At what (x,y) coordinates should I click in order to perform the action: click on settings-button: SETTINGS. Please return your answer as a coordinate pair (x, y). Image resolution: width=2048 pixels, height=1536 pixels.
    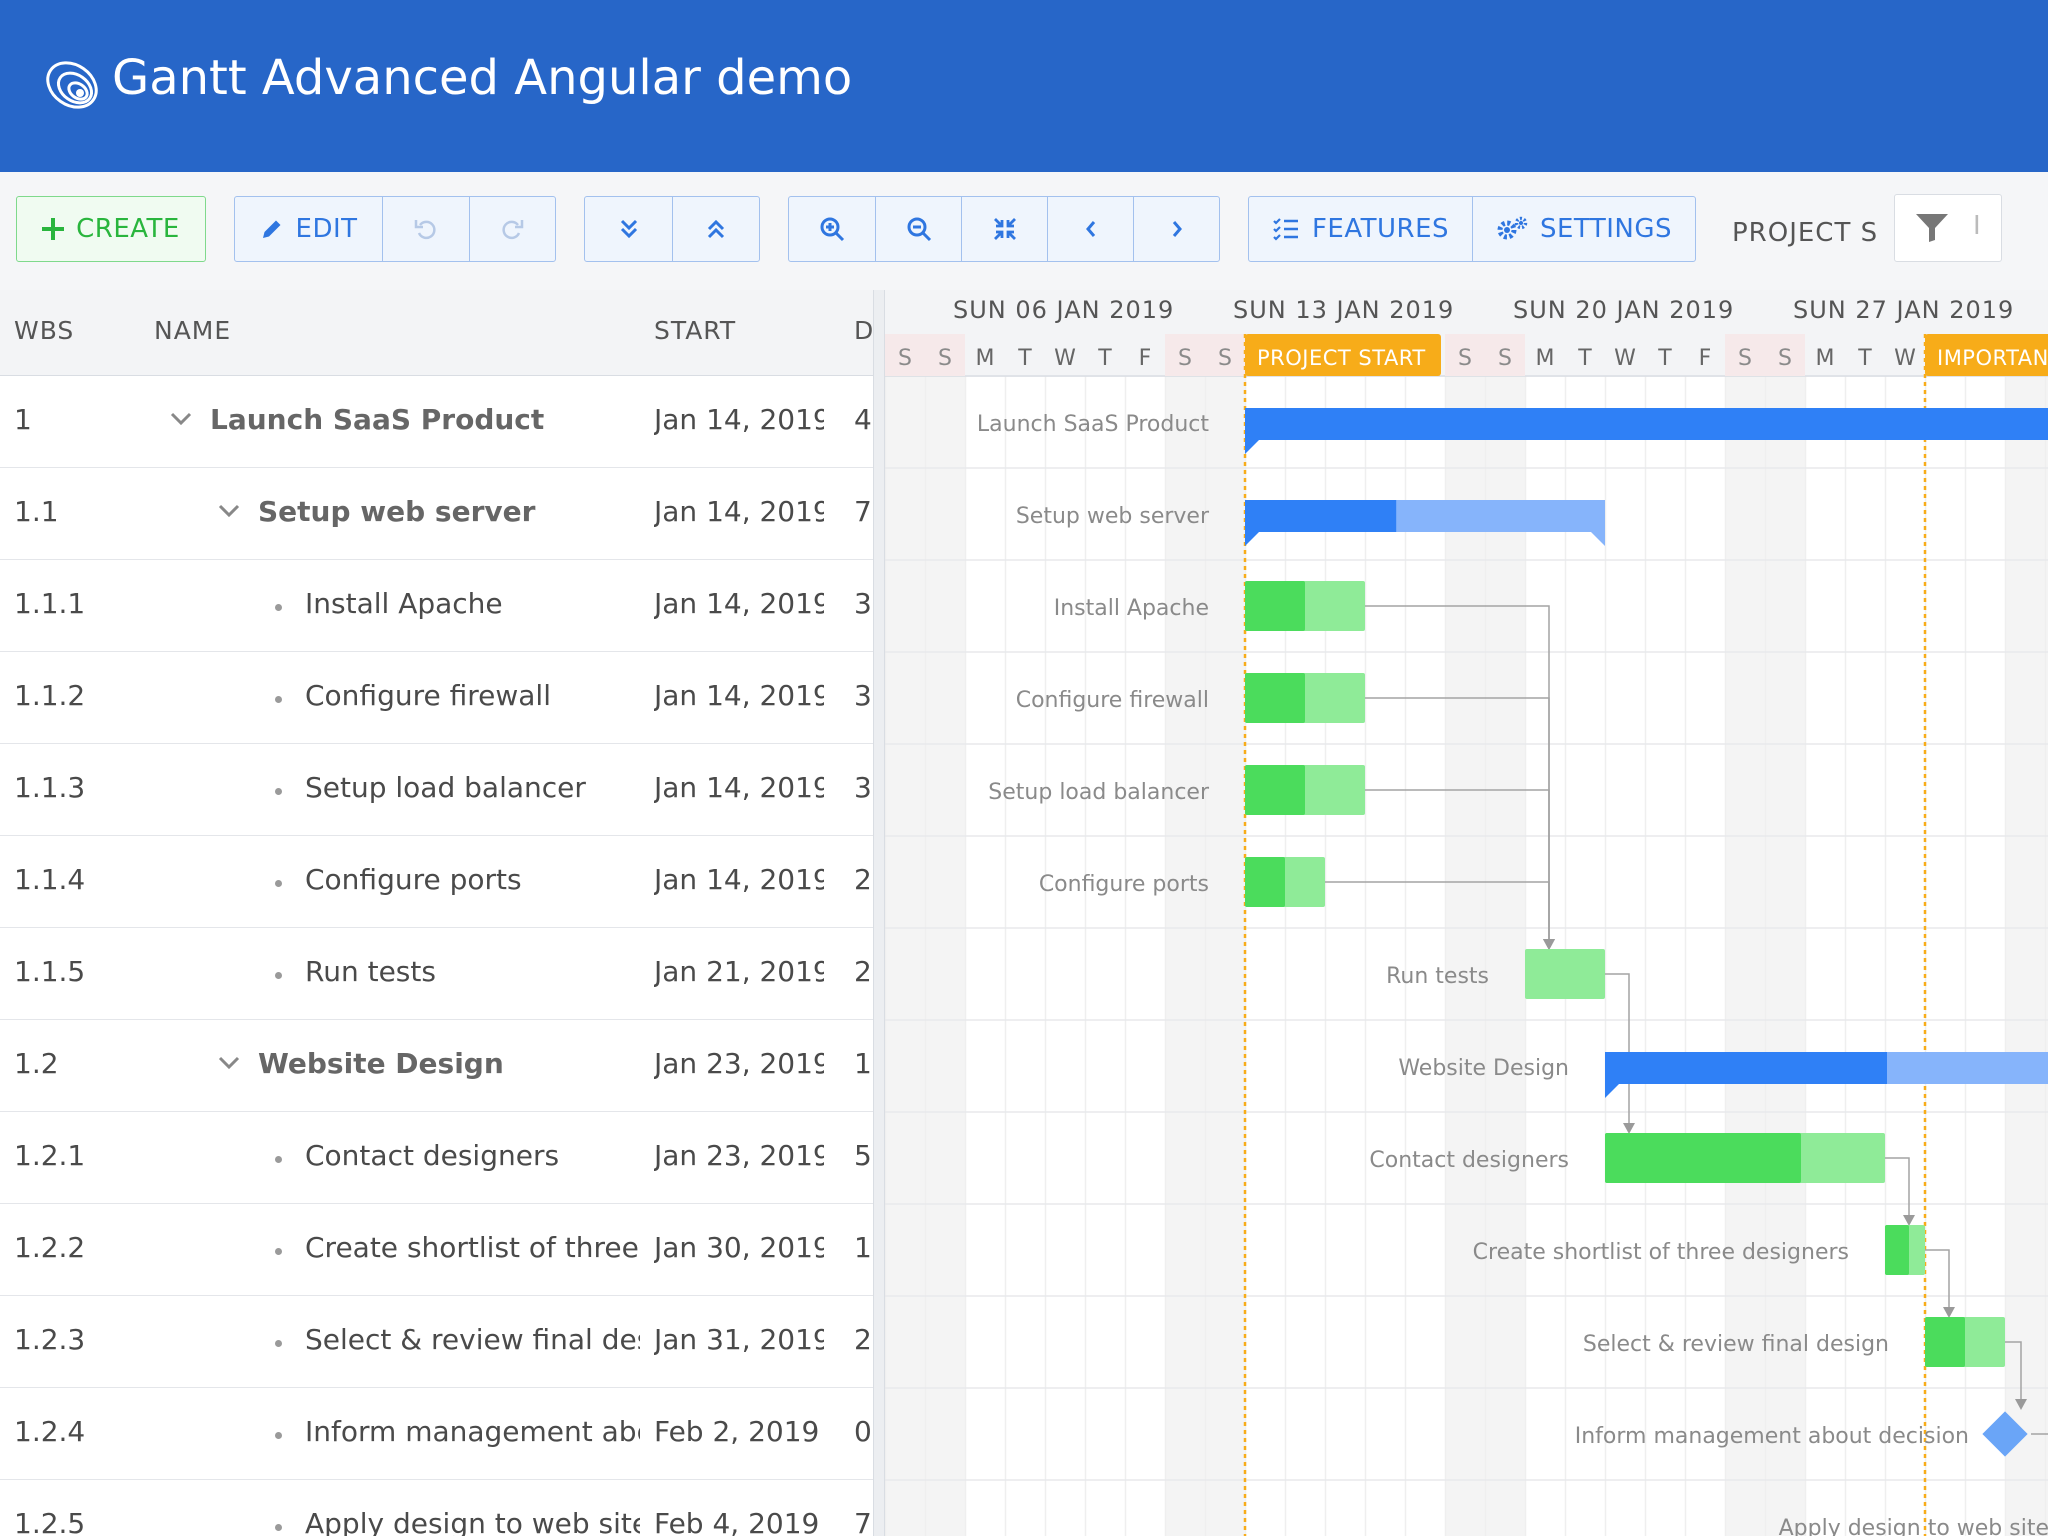
    Looking at the image, I should click on (1583, 229).